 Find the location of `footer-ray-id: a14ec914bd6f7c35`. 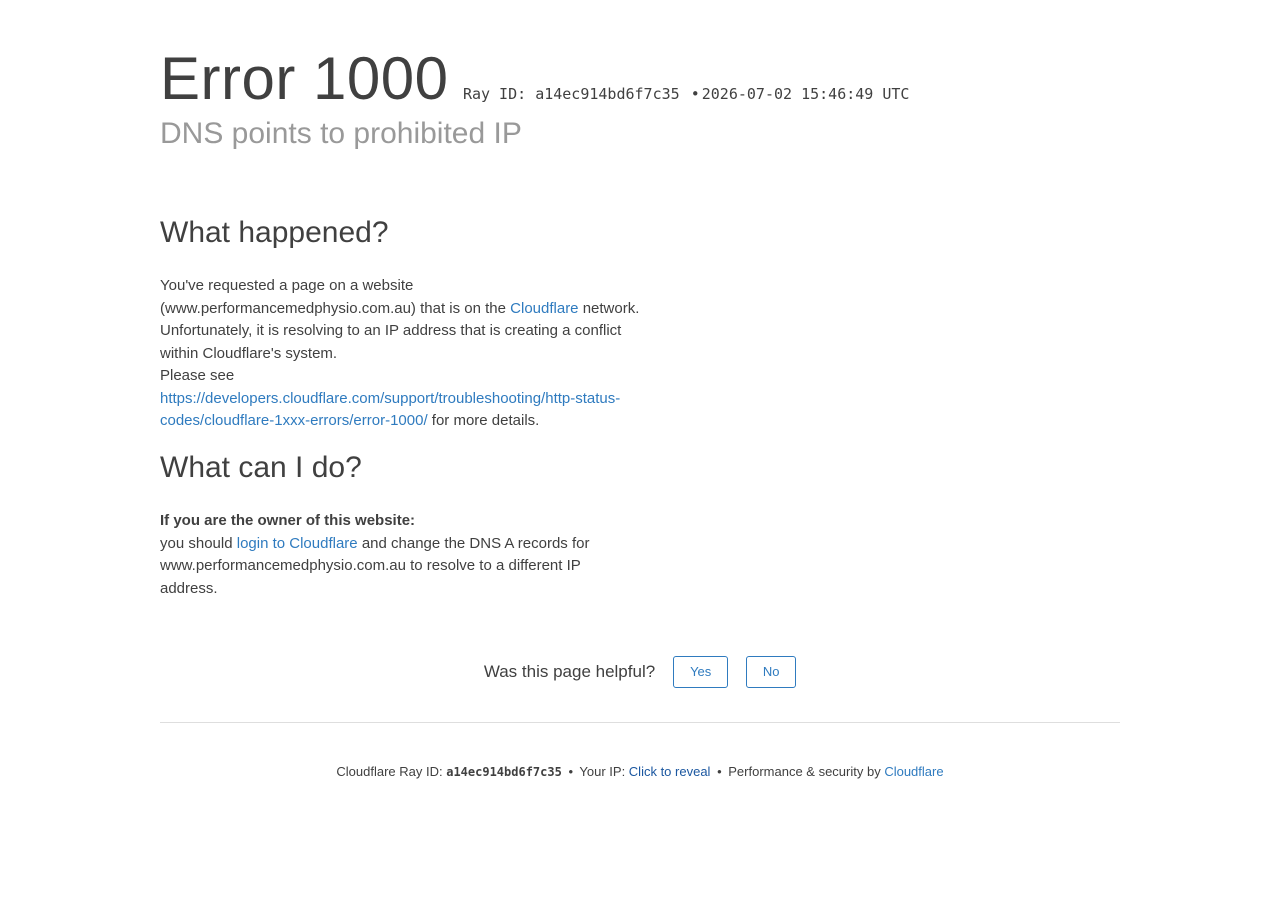

footer-ray-id: a14ec914bd6f7c35 is located at coordinates (504, 772).